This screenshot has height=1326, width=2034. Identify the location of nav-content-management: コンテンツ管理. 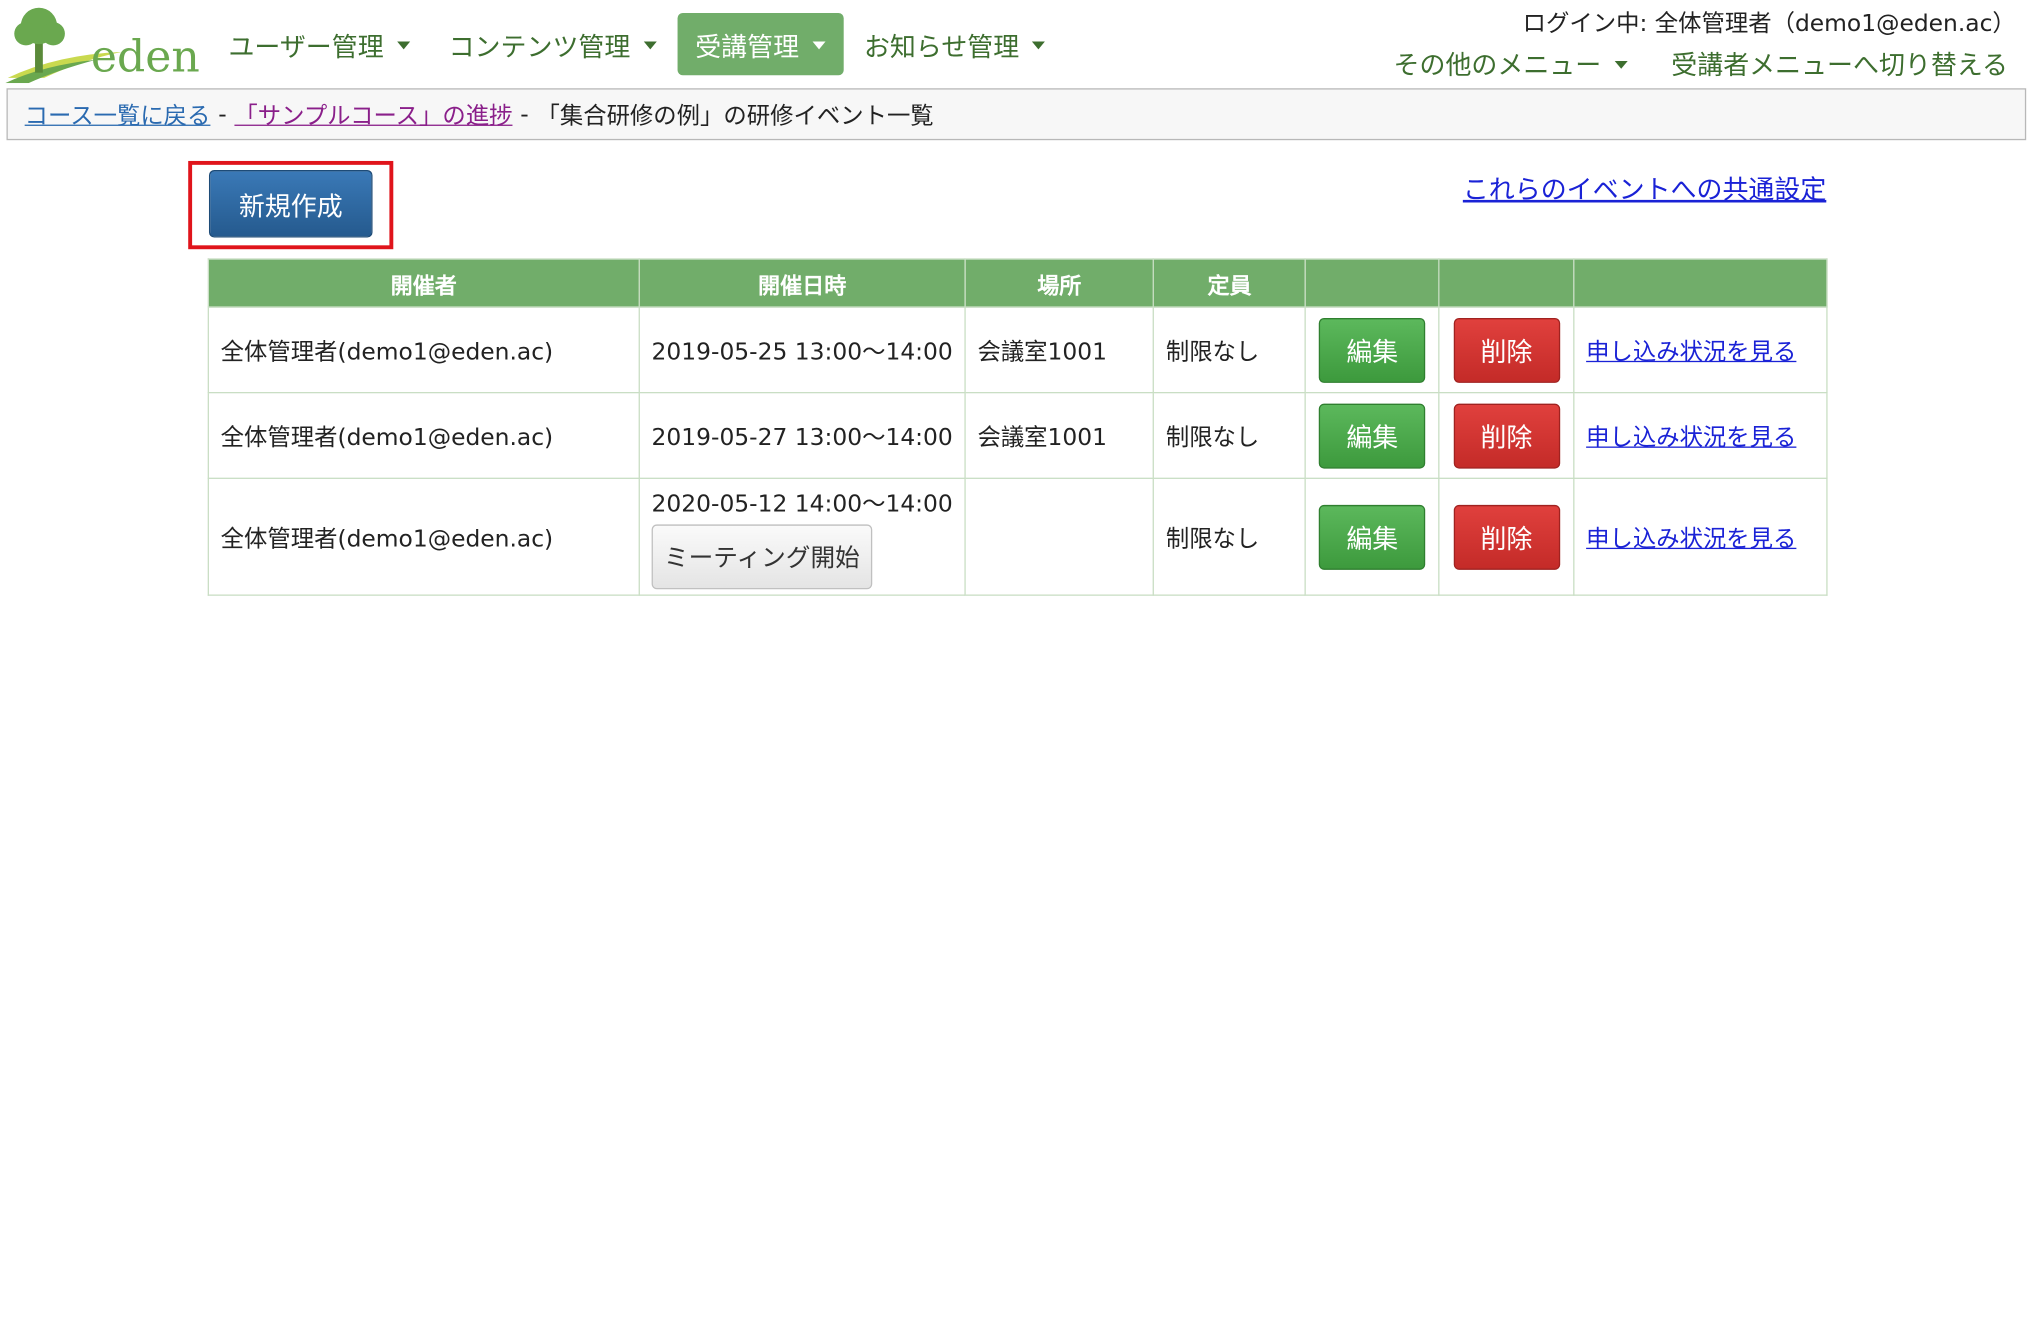
(552, 44).